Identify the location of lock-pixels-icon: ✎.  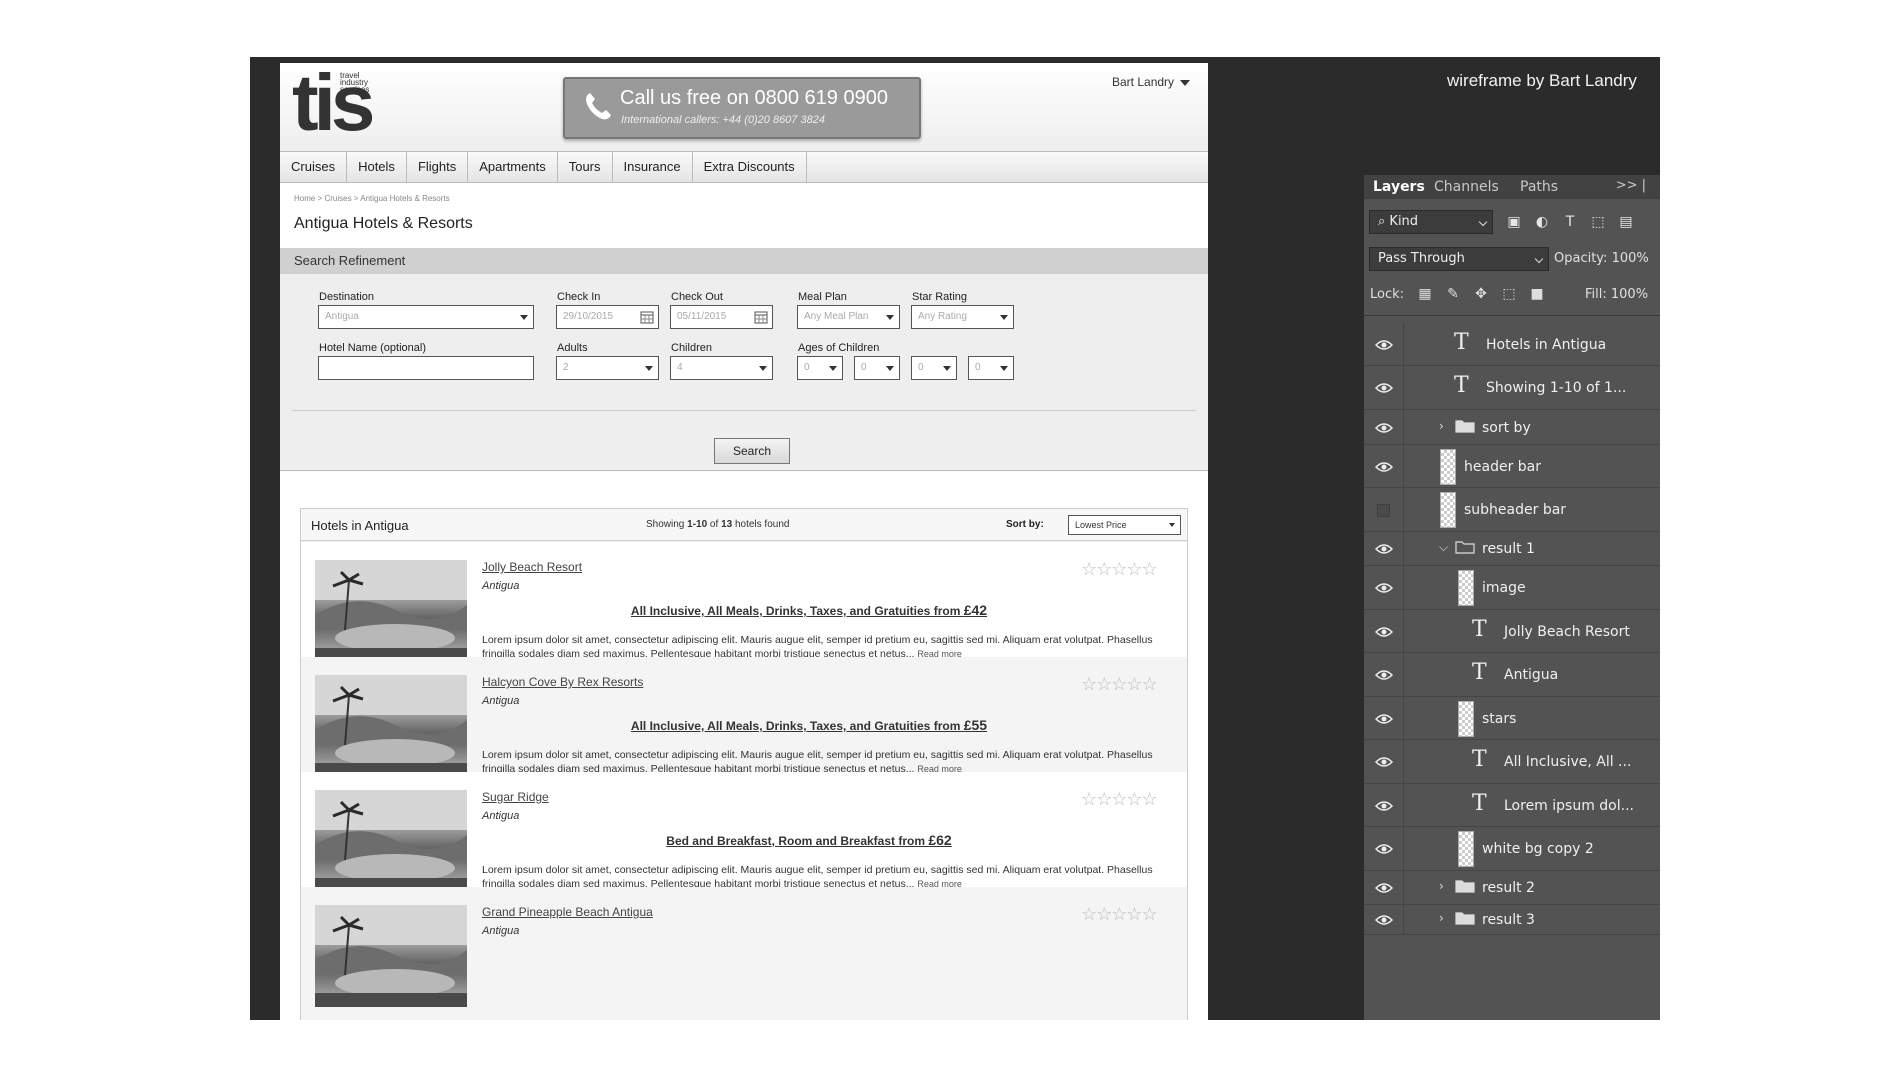
(1453, 294).